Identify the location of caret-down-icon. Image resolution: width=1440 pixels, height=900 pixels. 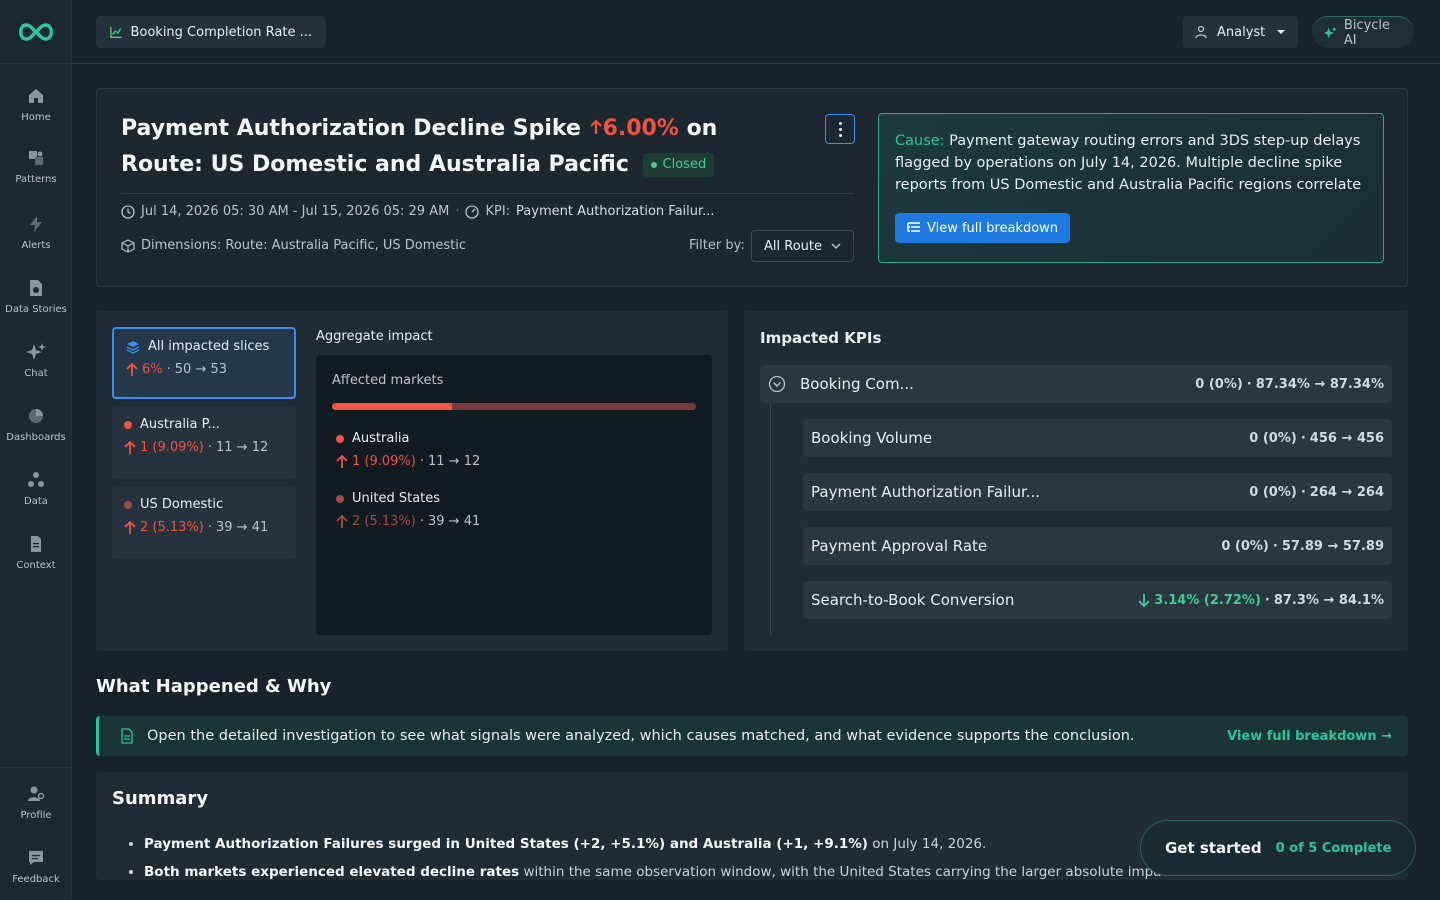
(1281, 32).